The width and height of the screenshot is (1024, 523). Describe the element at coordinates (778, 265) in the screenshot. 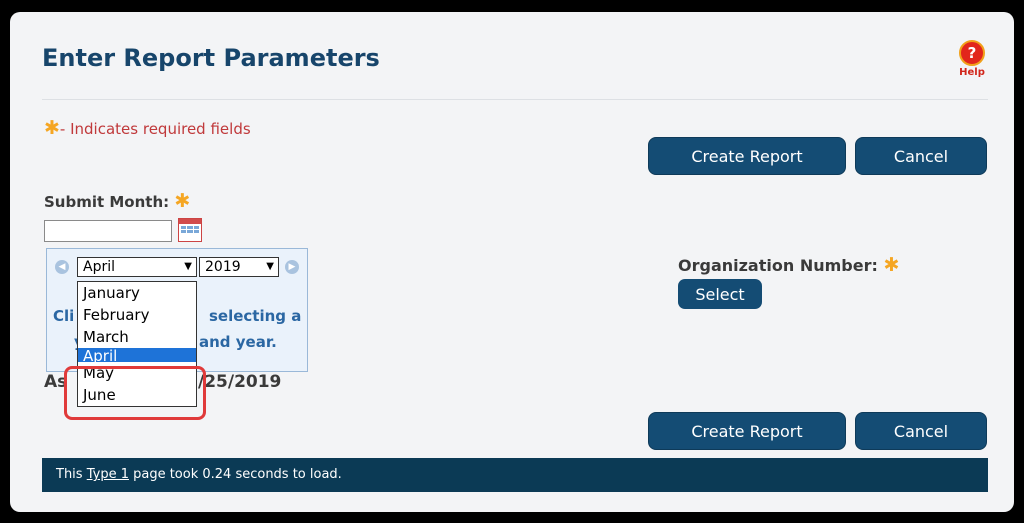

I see `organization-label-text: Organization Number:` at that location.